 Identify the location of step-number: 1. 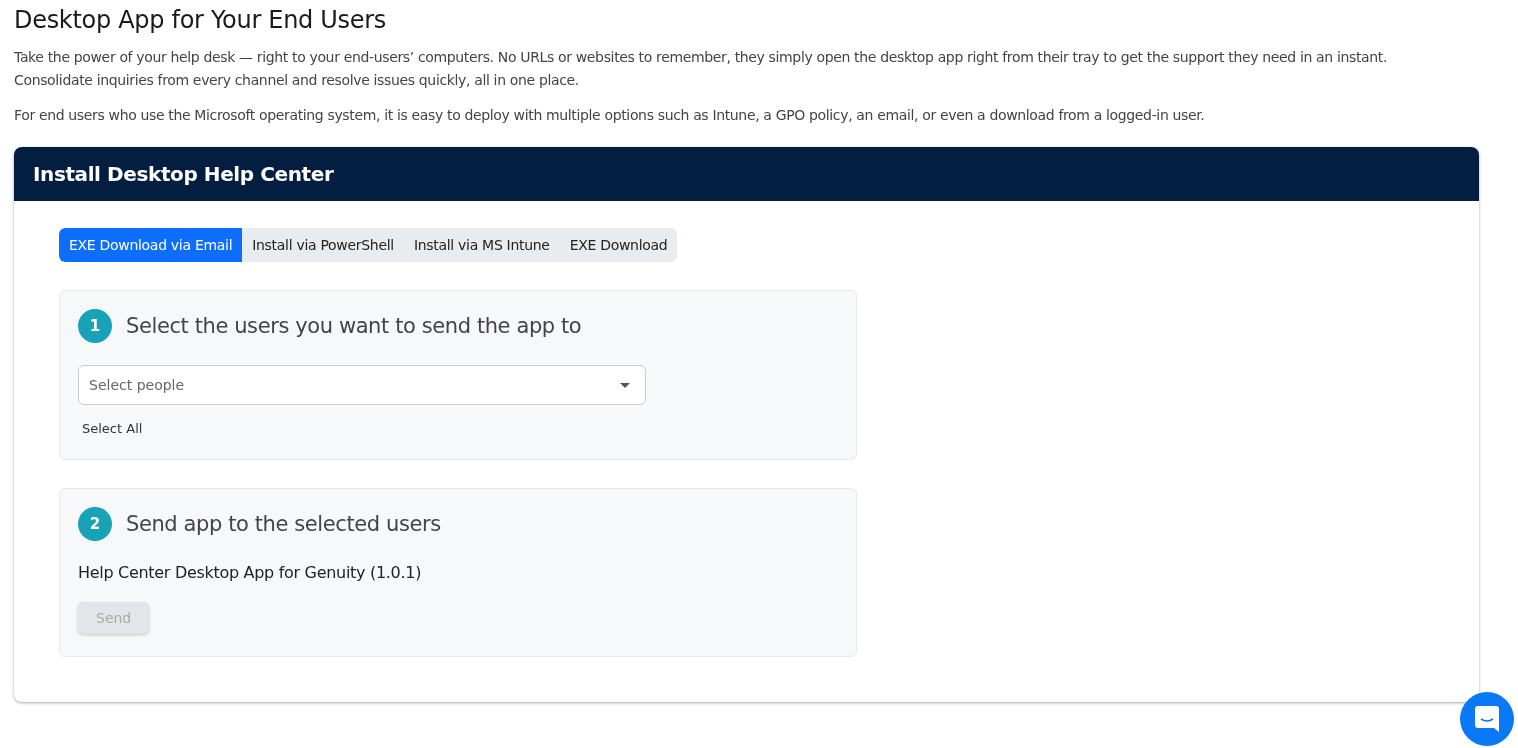
(95, 326).